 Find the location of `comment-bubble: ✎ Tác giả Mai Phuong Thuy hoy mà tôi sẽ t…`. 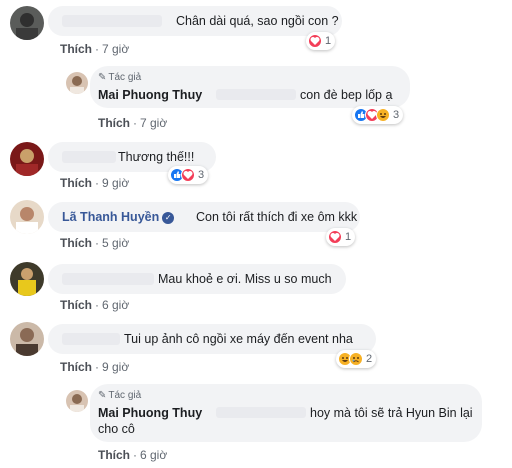

comment-bubble: ✎ Tác giả Mai Phuong Thuy hoy mà tôi sẽ t… is located at coordinates (286, 413).